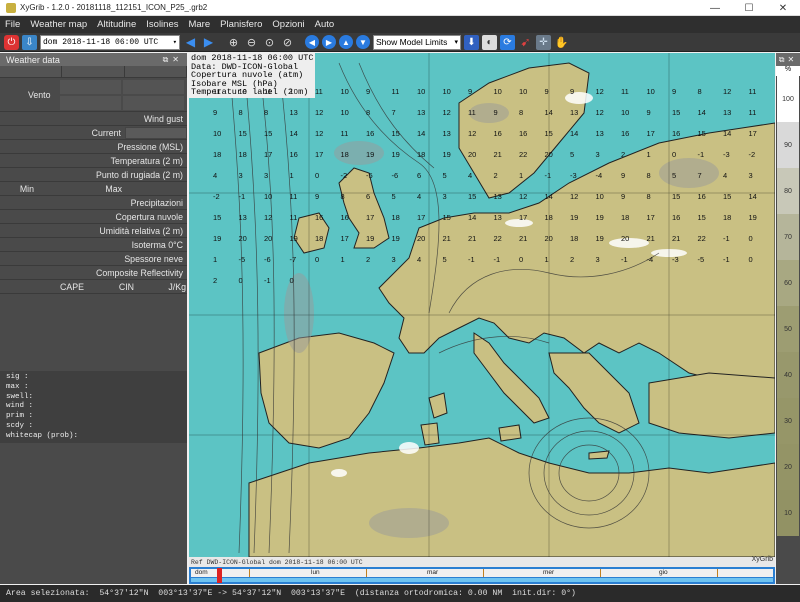  I want to click on refresh-icon: ⟳, so click(507, 42).